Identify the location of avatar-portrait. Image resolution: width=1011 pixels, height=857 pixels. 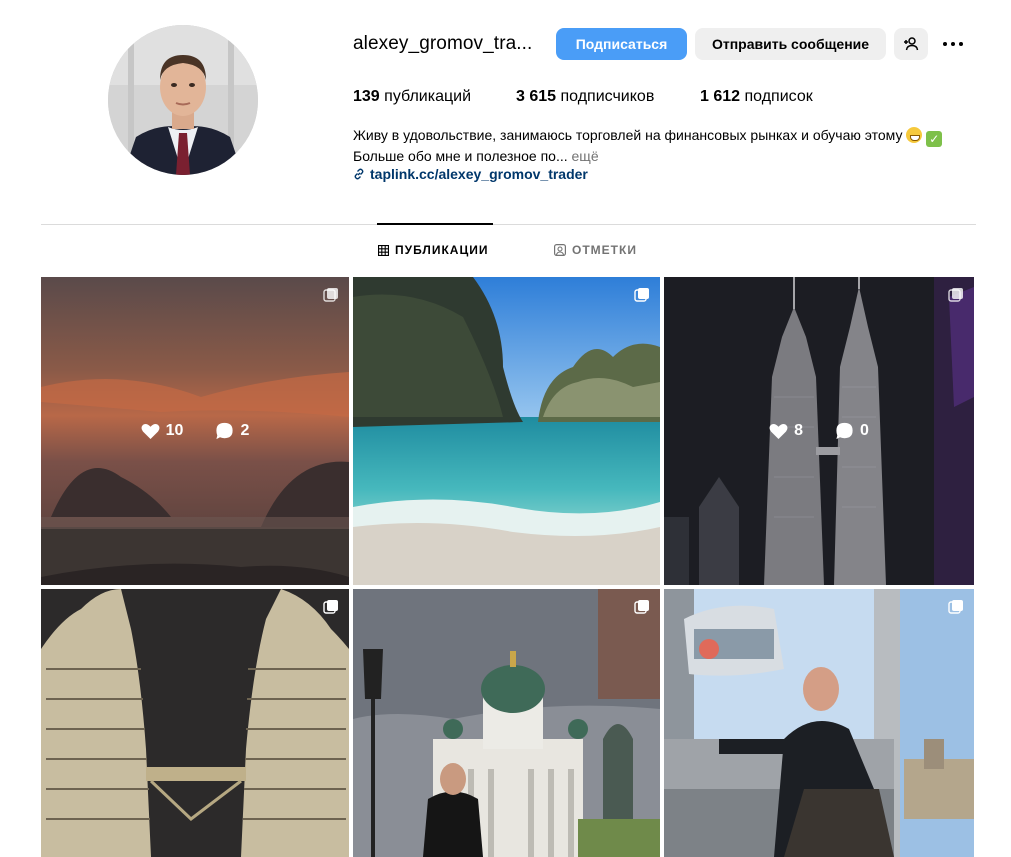
(183, 100).